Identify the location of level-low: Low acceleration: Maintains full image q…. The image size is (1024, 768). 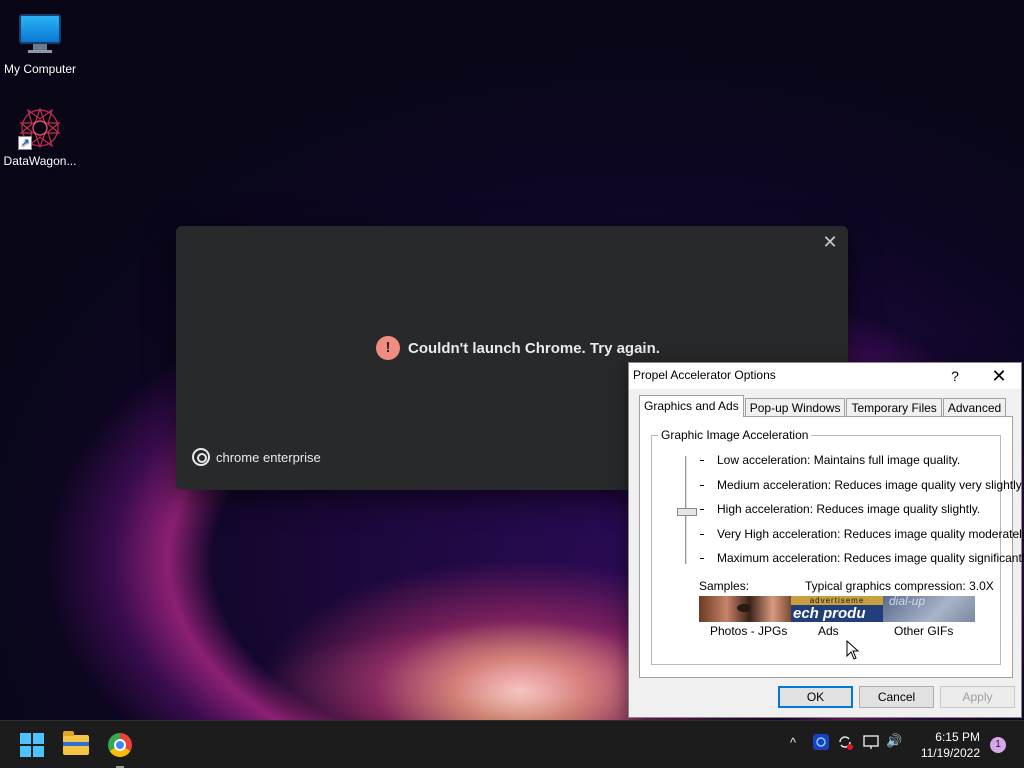
(839, 460).